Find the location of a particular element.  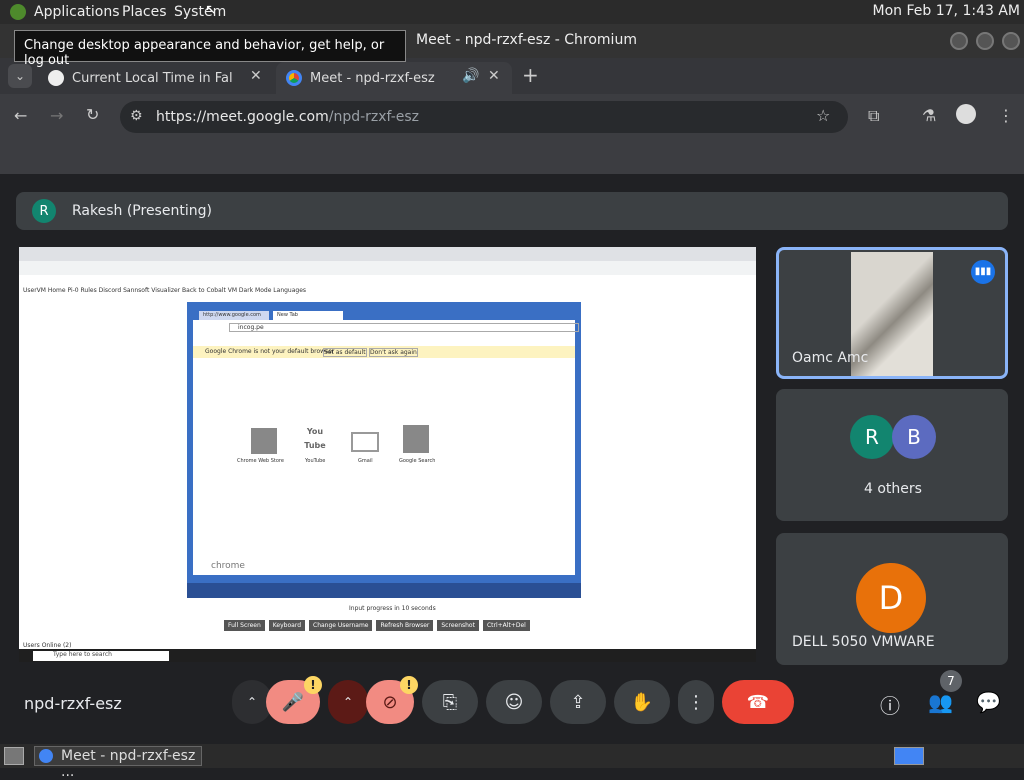

reload-icon: ↻ is located at coordinates (92, 114).